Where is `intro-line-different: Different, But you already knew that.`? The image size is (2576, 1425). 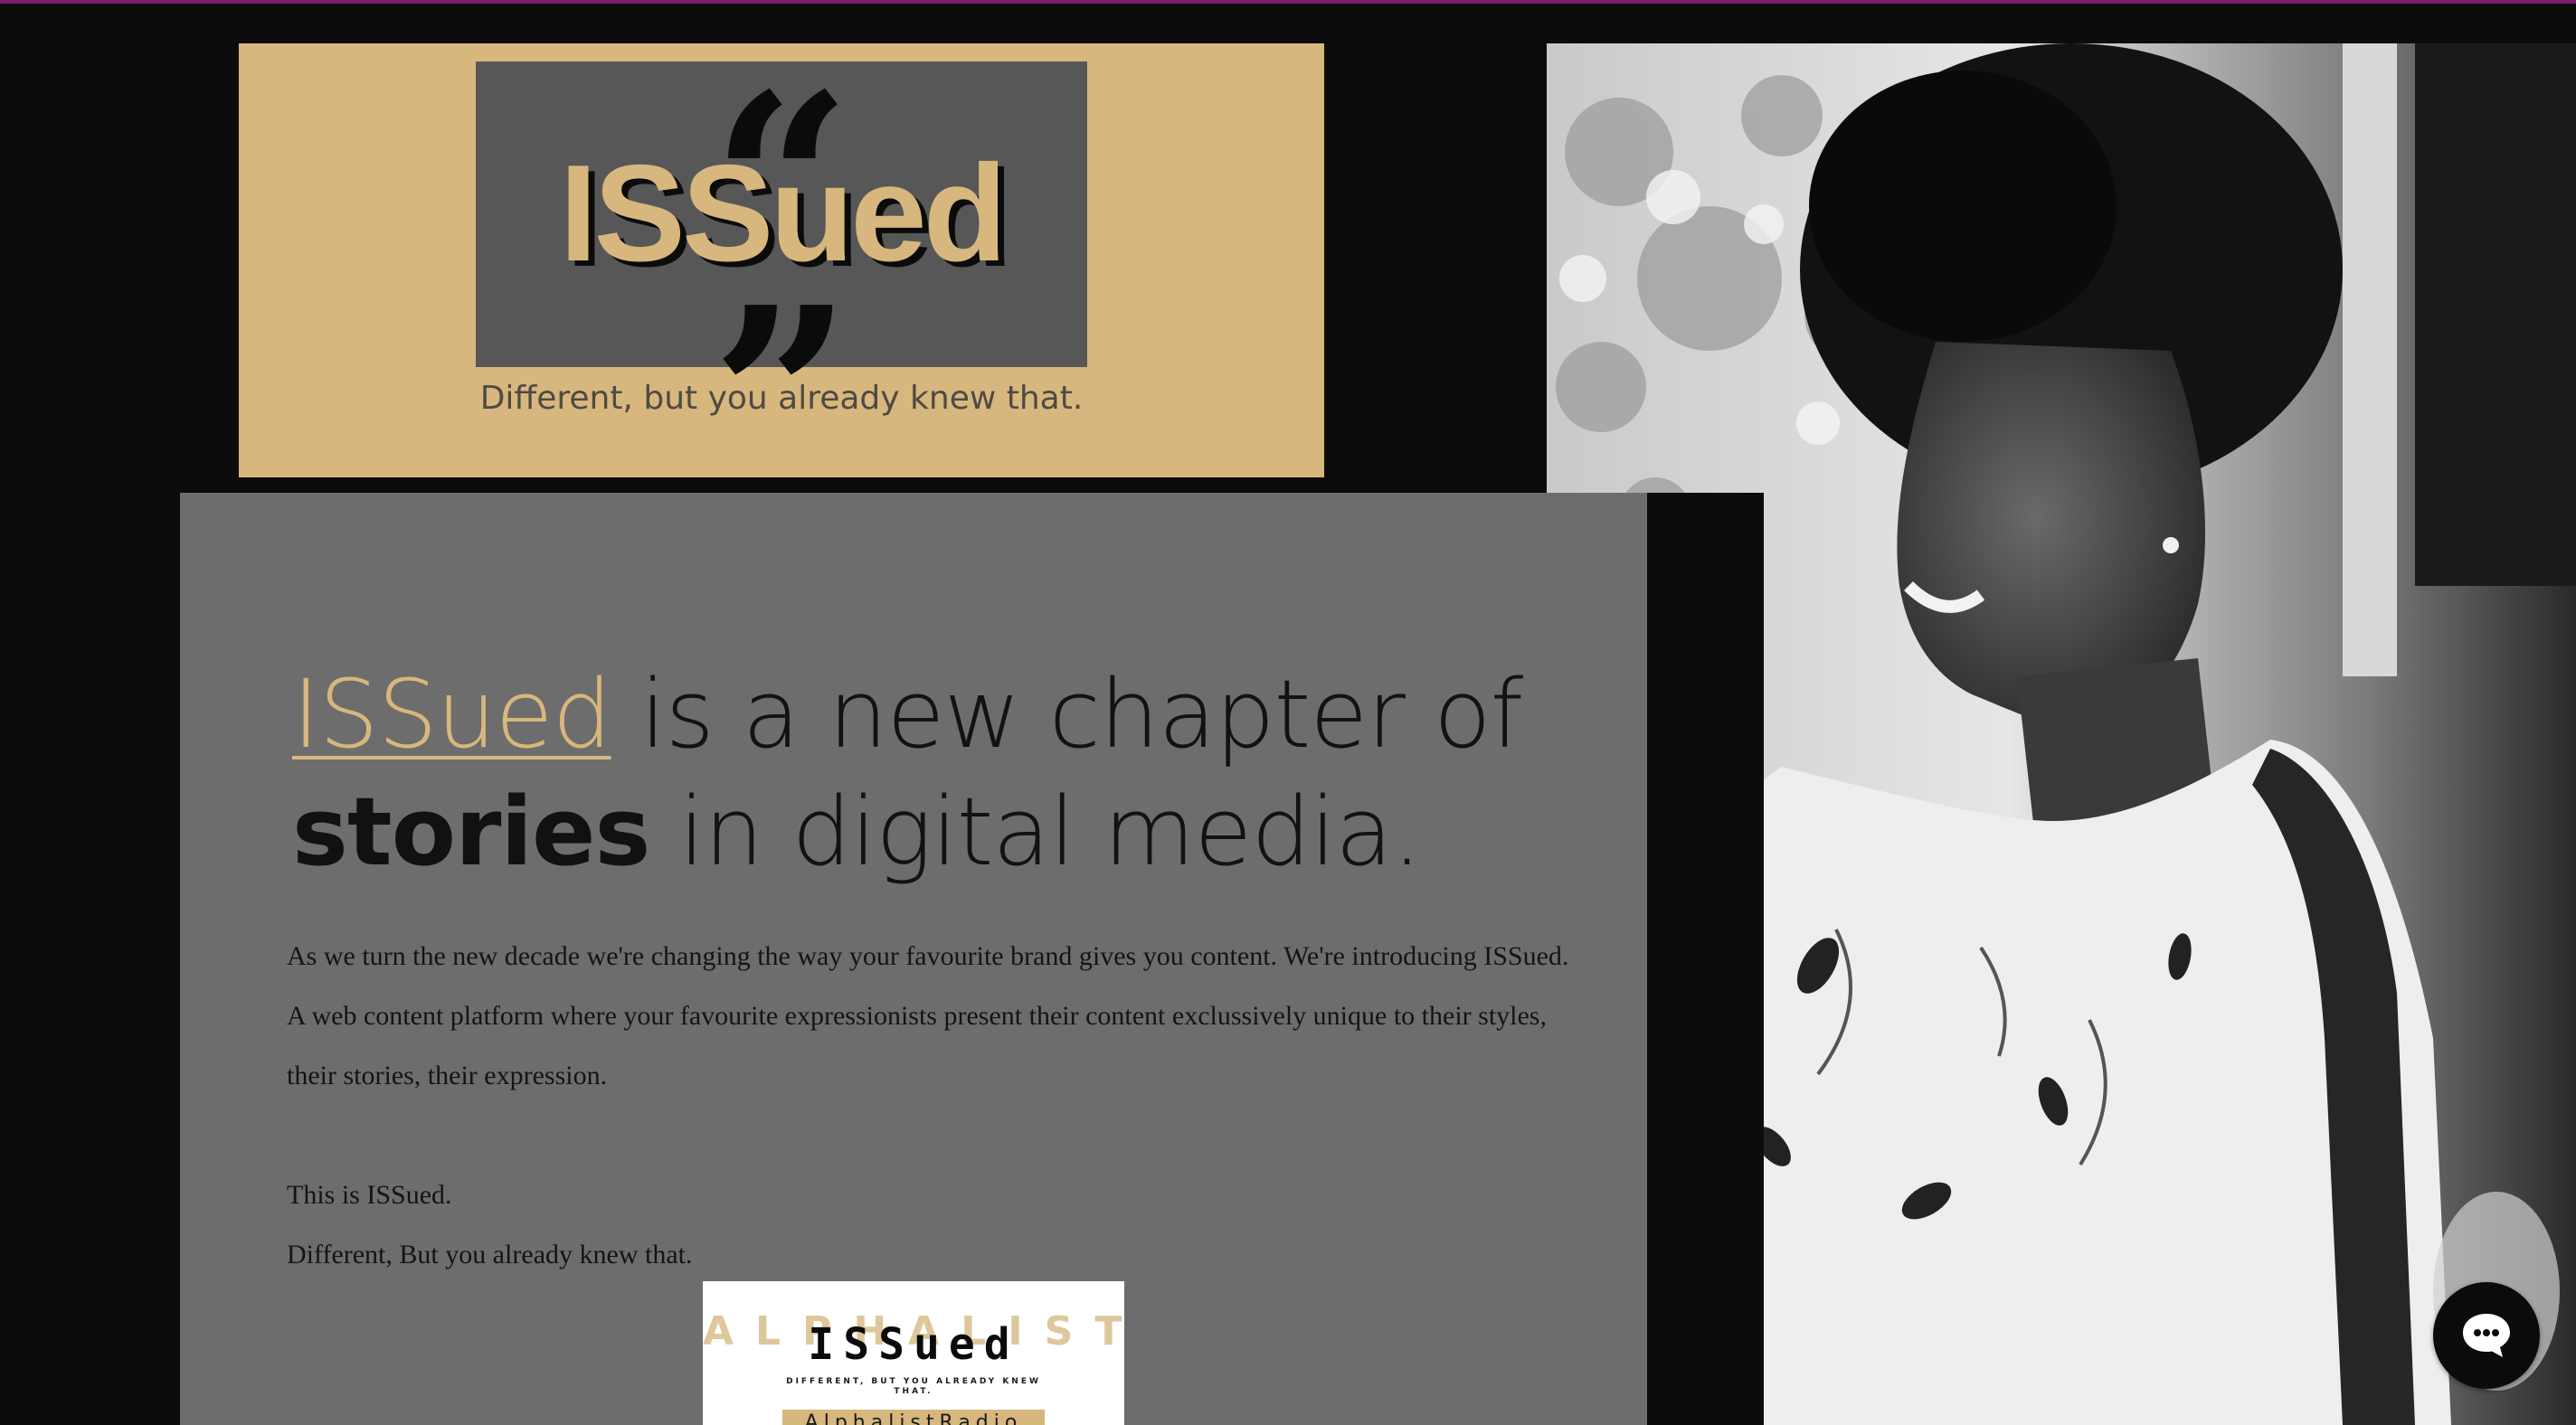 intro-line-different: Different, But you already knew that. is located at coordinates (490, 1254).